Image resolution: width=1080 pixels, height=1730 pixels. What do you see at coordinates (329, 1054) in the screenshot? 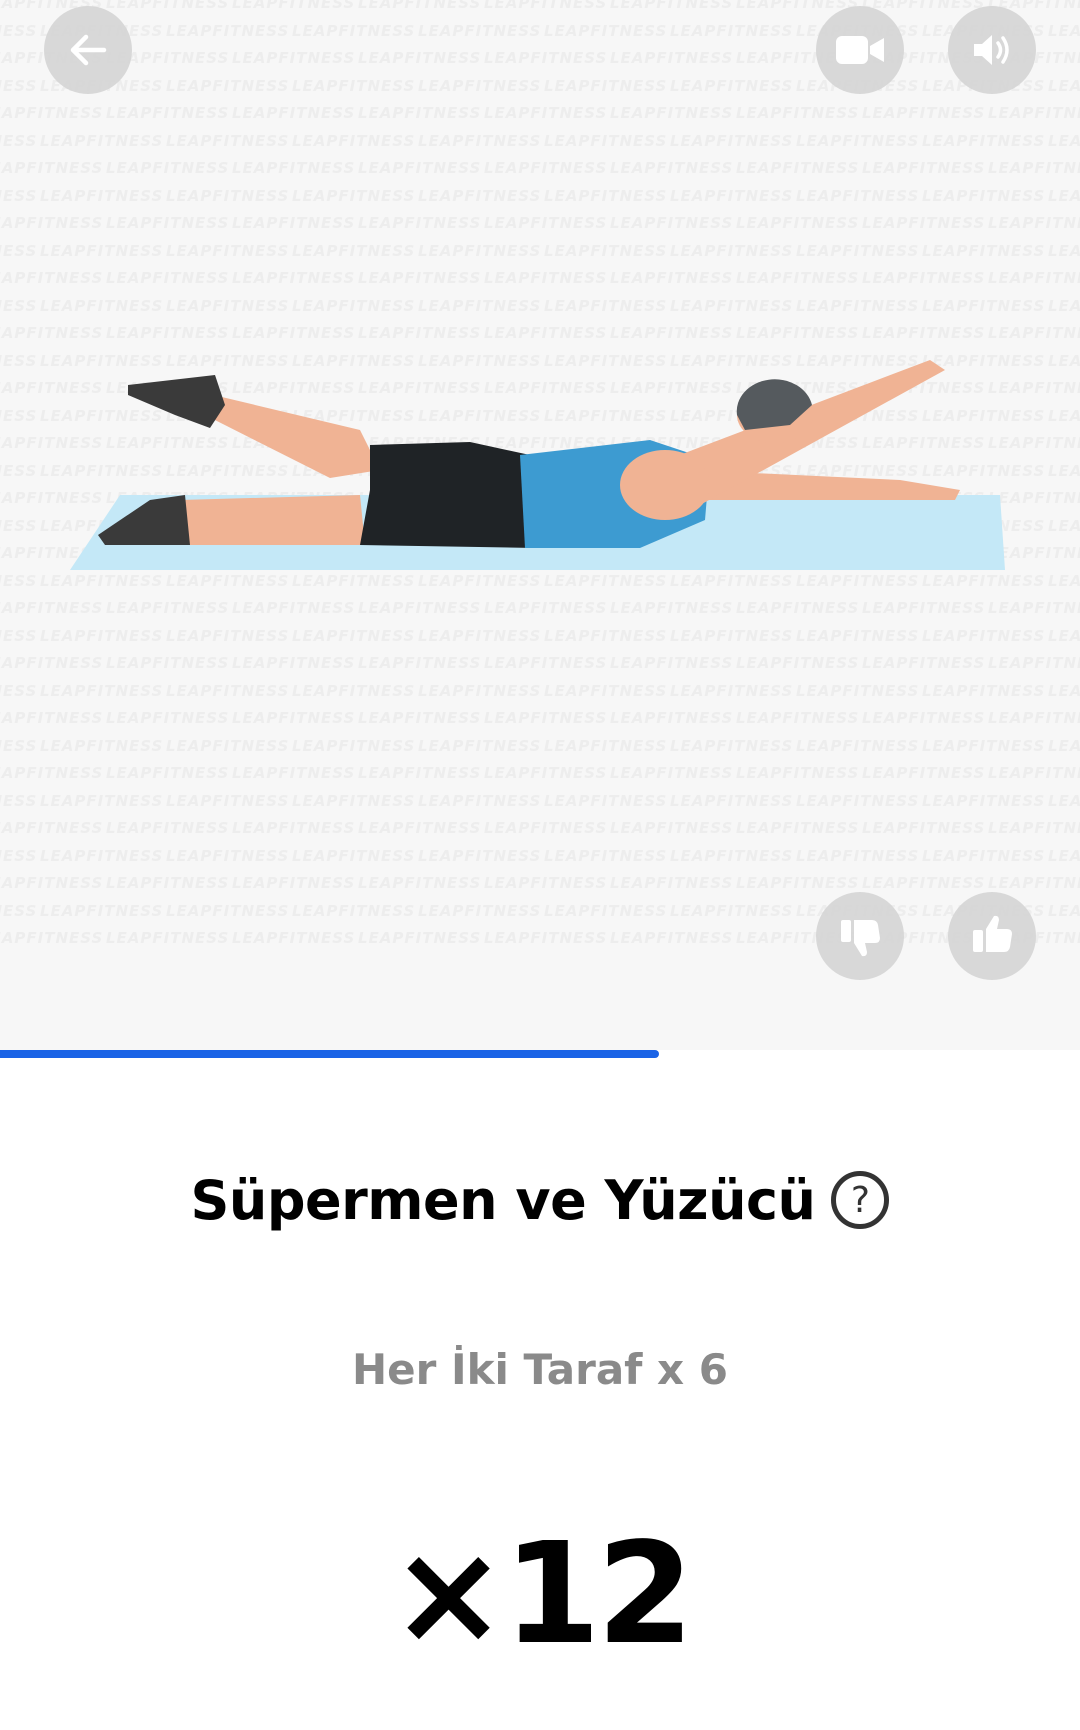
I see `exercise-progress-fill` at bounding box center [329, 1054].